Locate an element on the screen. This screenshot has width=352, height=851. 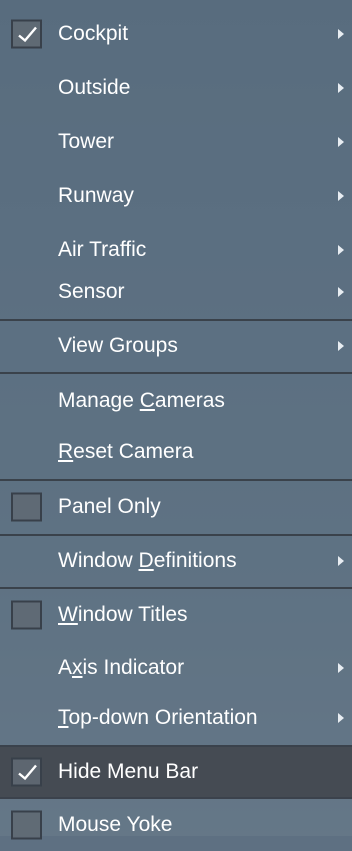
menu-item-label: View Groups is located at coordinates (118, 345).